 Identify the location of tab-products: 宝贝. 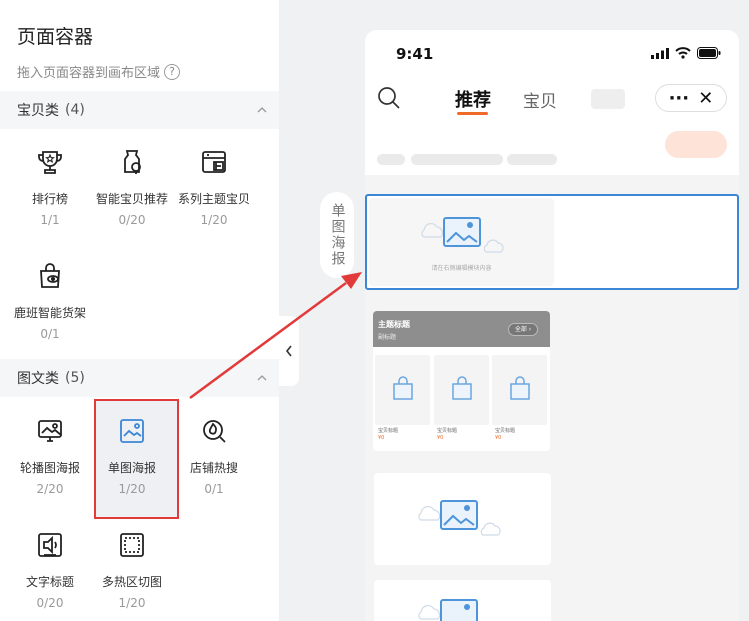
(540, 99).